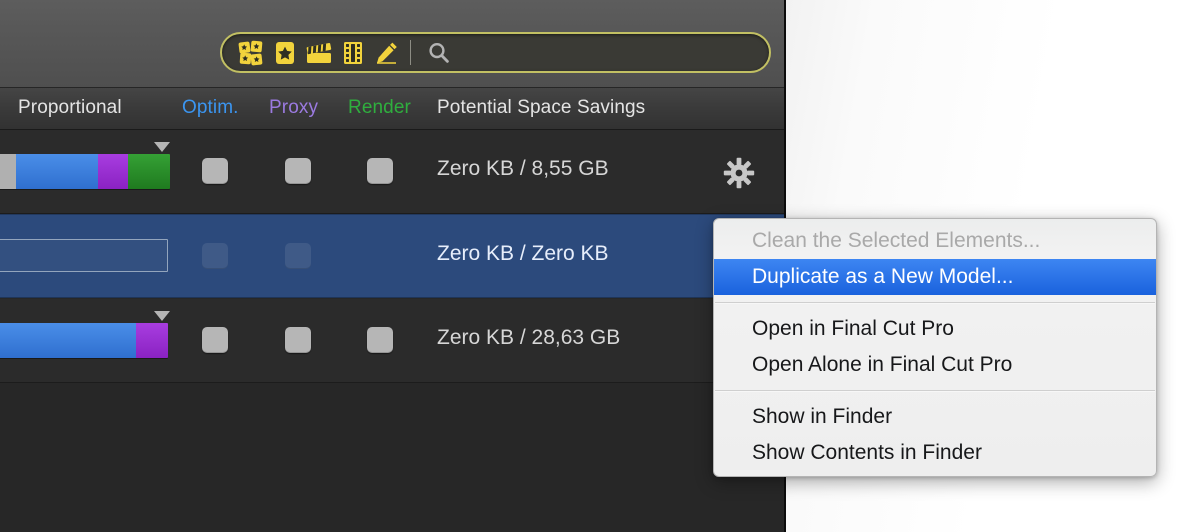  I want to click on column-header-render: Render, so click(379, 108).